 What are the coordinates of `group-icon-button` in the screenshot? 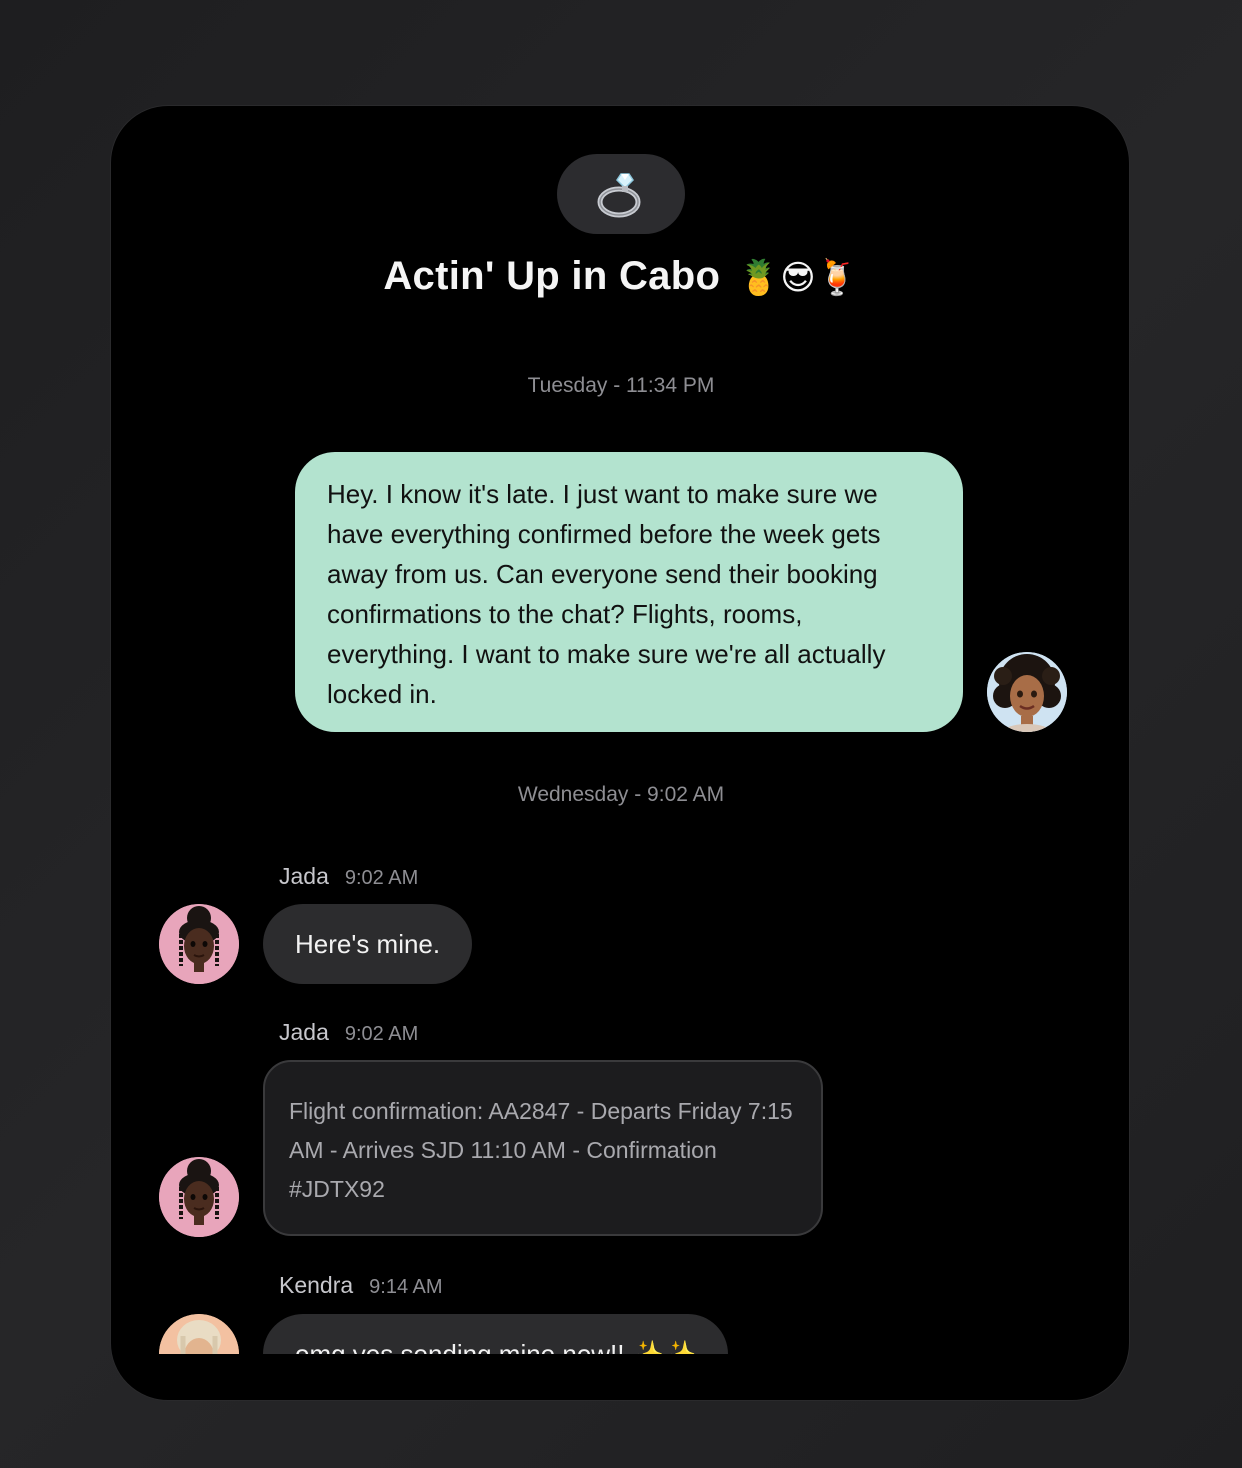 It's located at (621, 194).